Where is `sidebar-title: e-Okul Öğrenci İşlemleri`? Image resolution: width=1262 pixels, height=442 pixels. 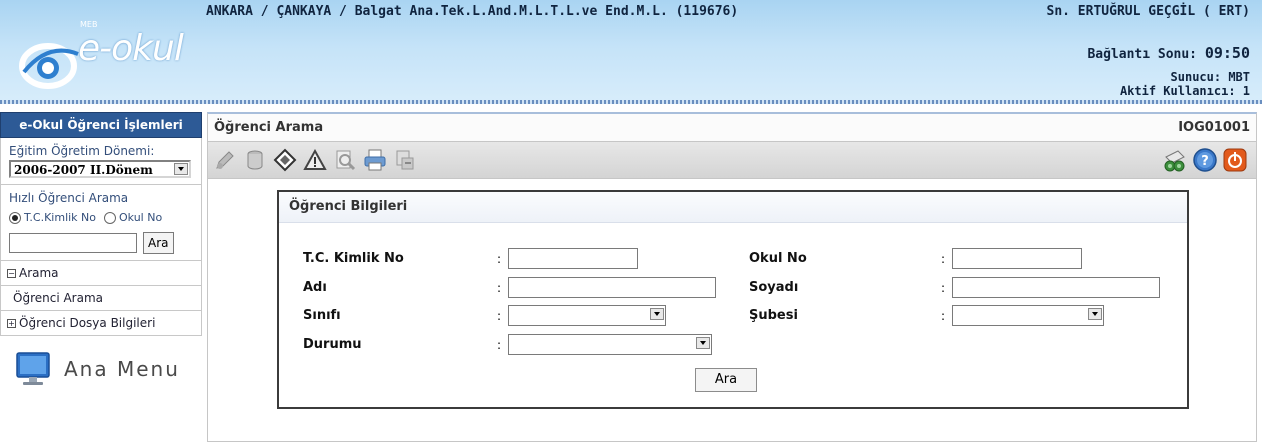
sidebar-title: e-Okul Öğrenci İşlemleri is located at coordinates (101, 125).